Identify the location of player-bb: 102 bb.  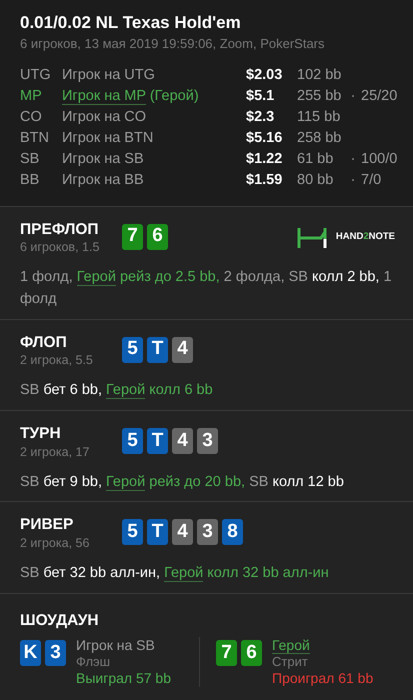
(319, 76).